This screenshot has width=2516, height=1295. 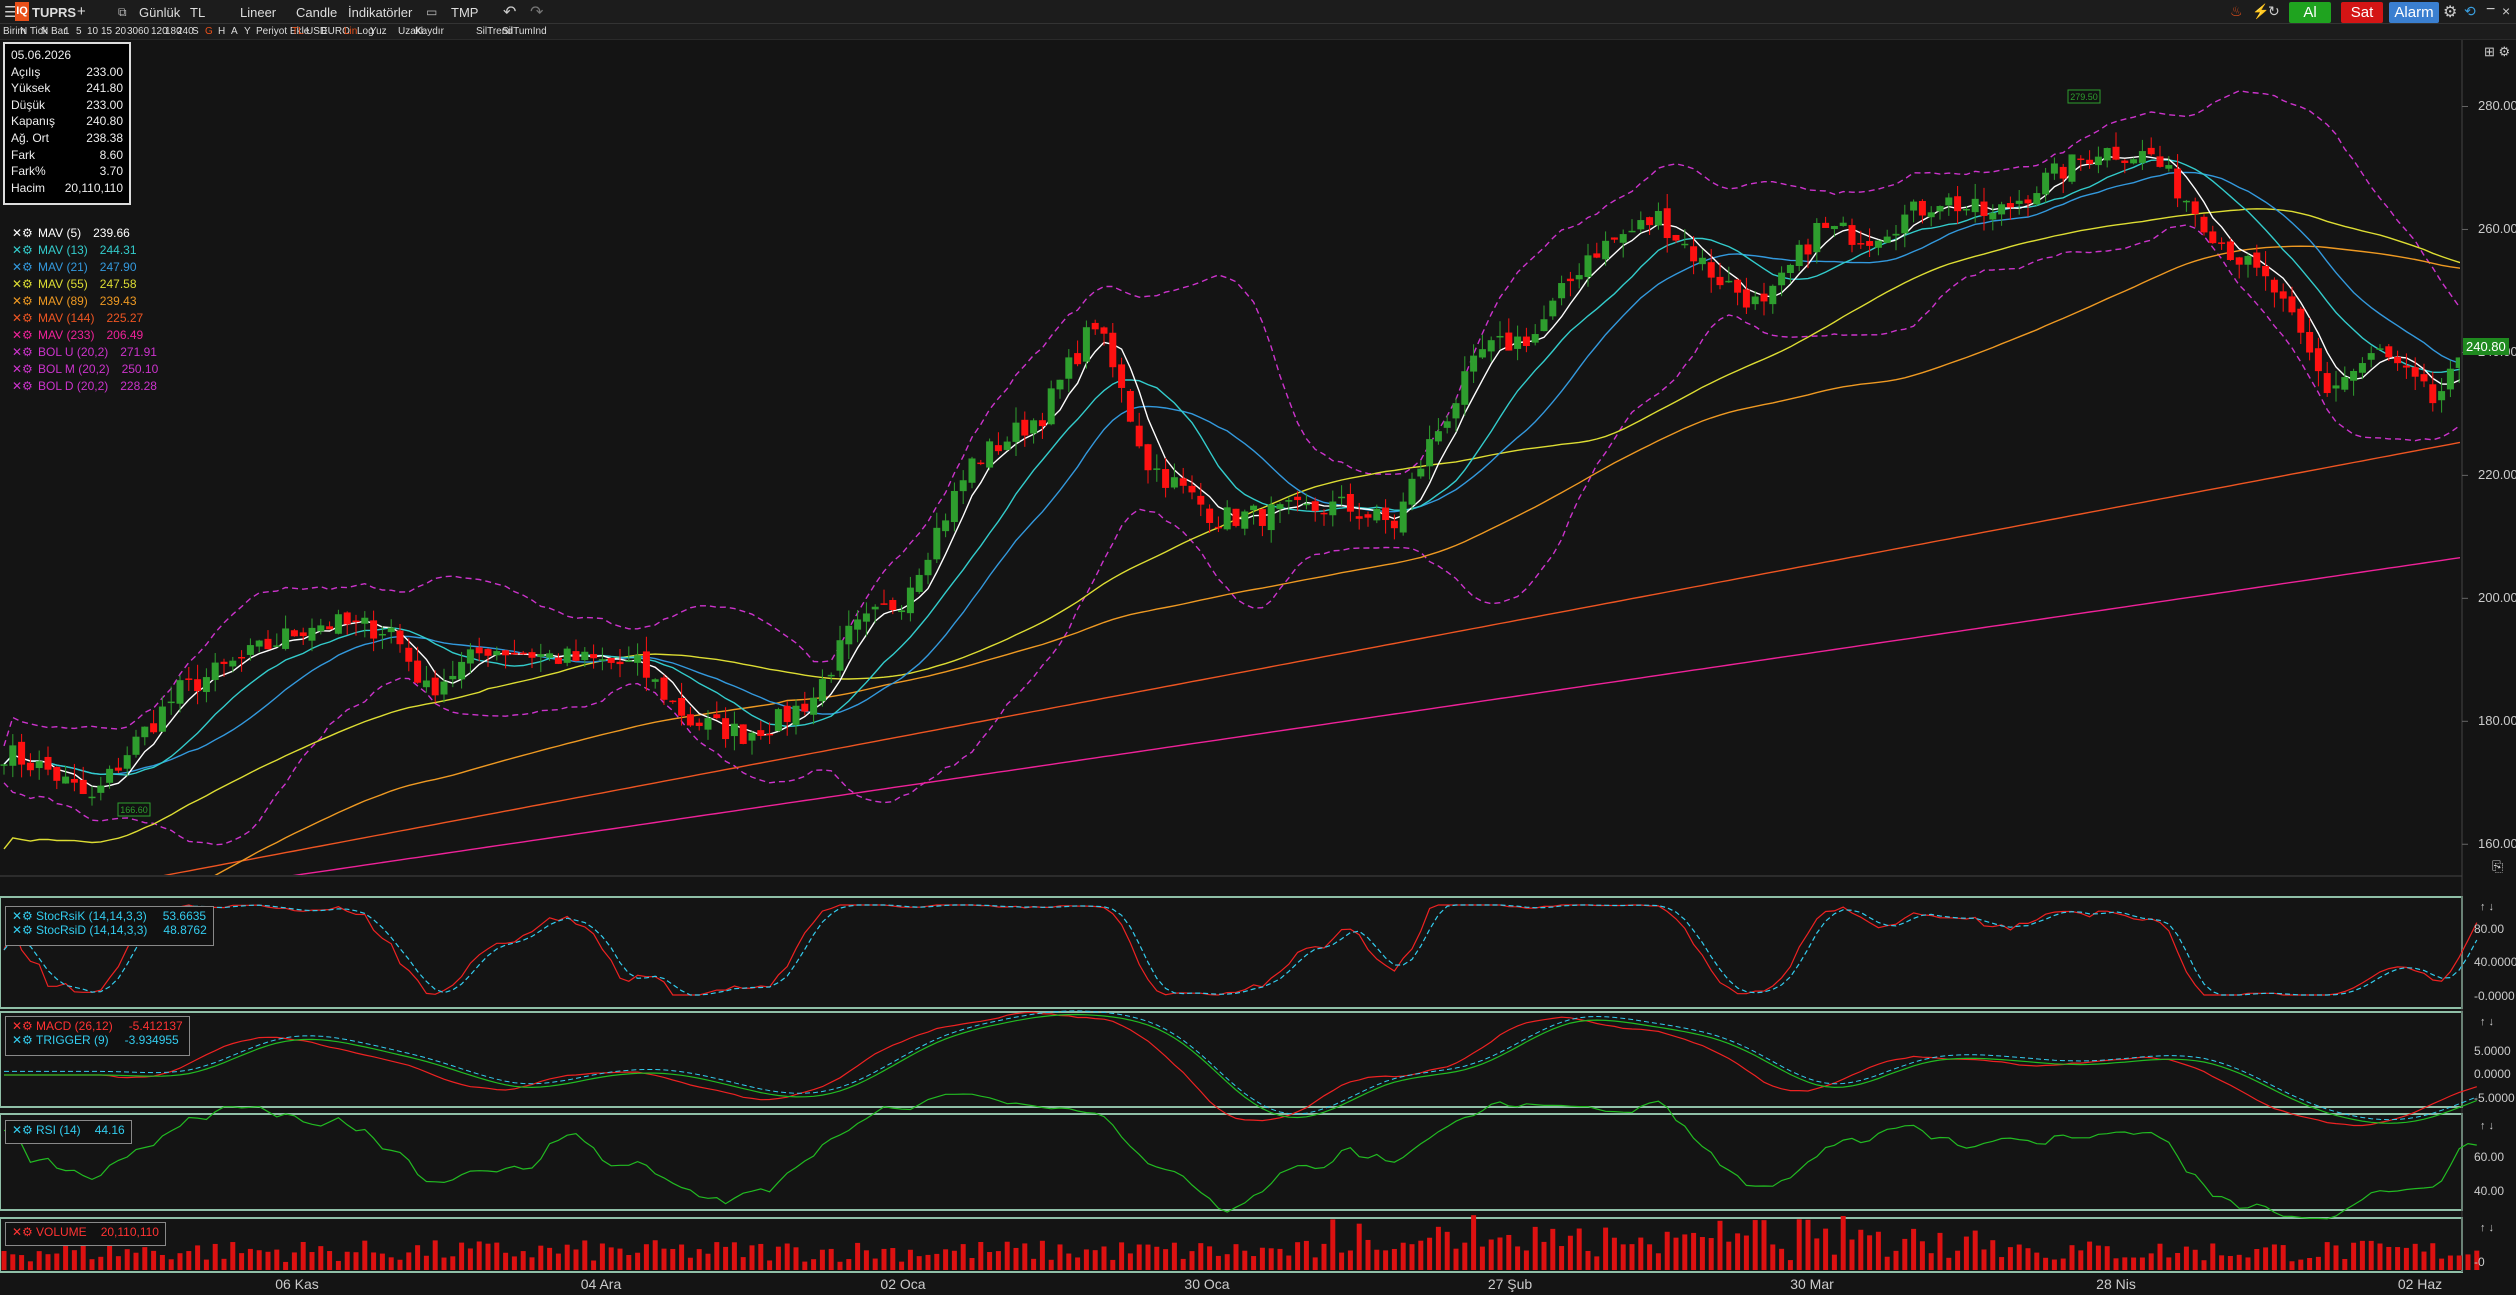 What do you see at coordinates (2489, 929) in the screenshot?
I see `sub-axis-label: 80.00` at bounding box center [2489, 929].